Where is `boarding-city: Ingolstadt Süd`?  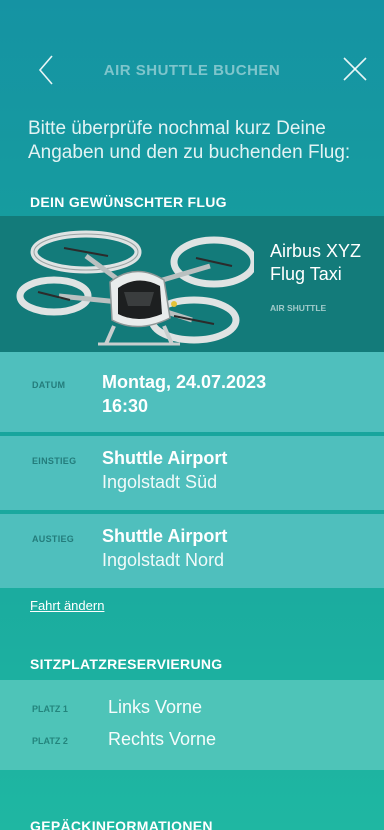
boarding-city: Ingolstadt Süd is located at coordinates (160, 482).